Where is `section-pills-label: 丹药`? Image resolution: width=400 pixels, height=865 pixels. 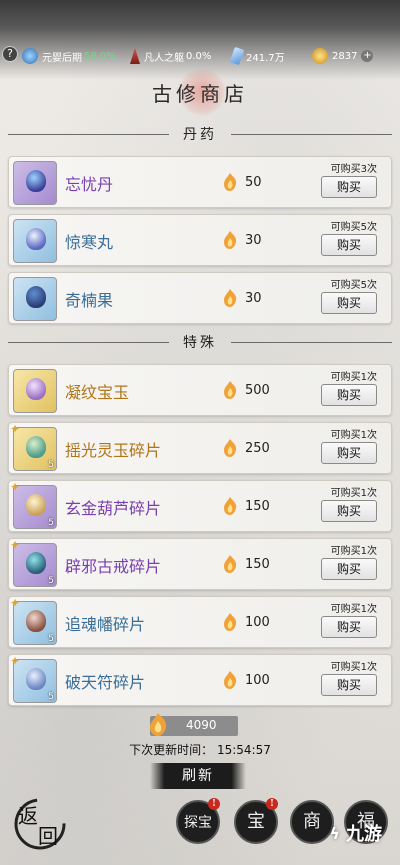
section-pills-label: 丹药 is located at coordinates (200, 135).